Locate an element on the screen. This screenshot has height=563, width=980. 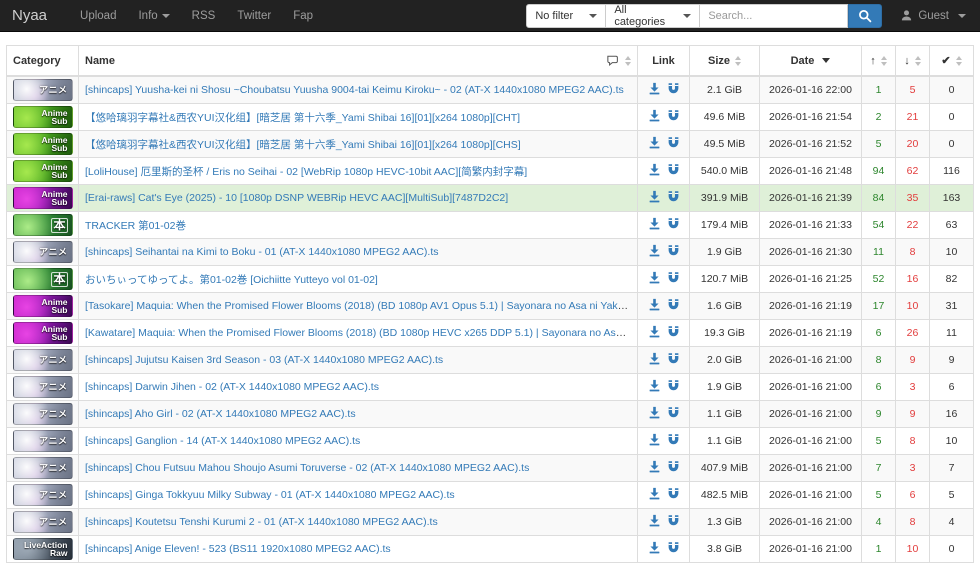
filter-select: No filter is located at coordinates (566, 15).